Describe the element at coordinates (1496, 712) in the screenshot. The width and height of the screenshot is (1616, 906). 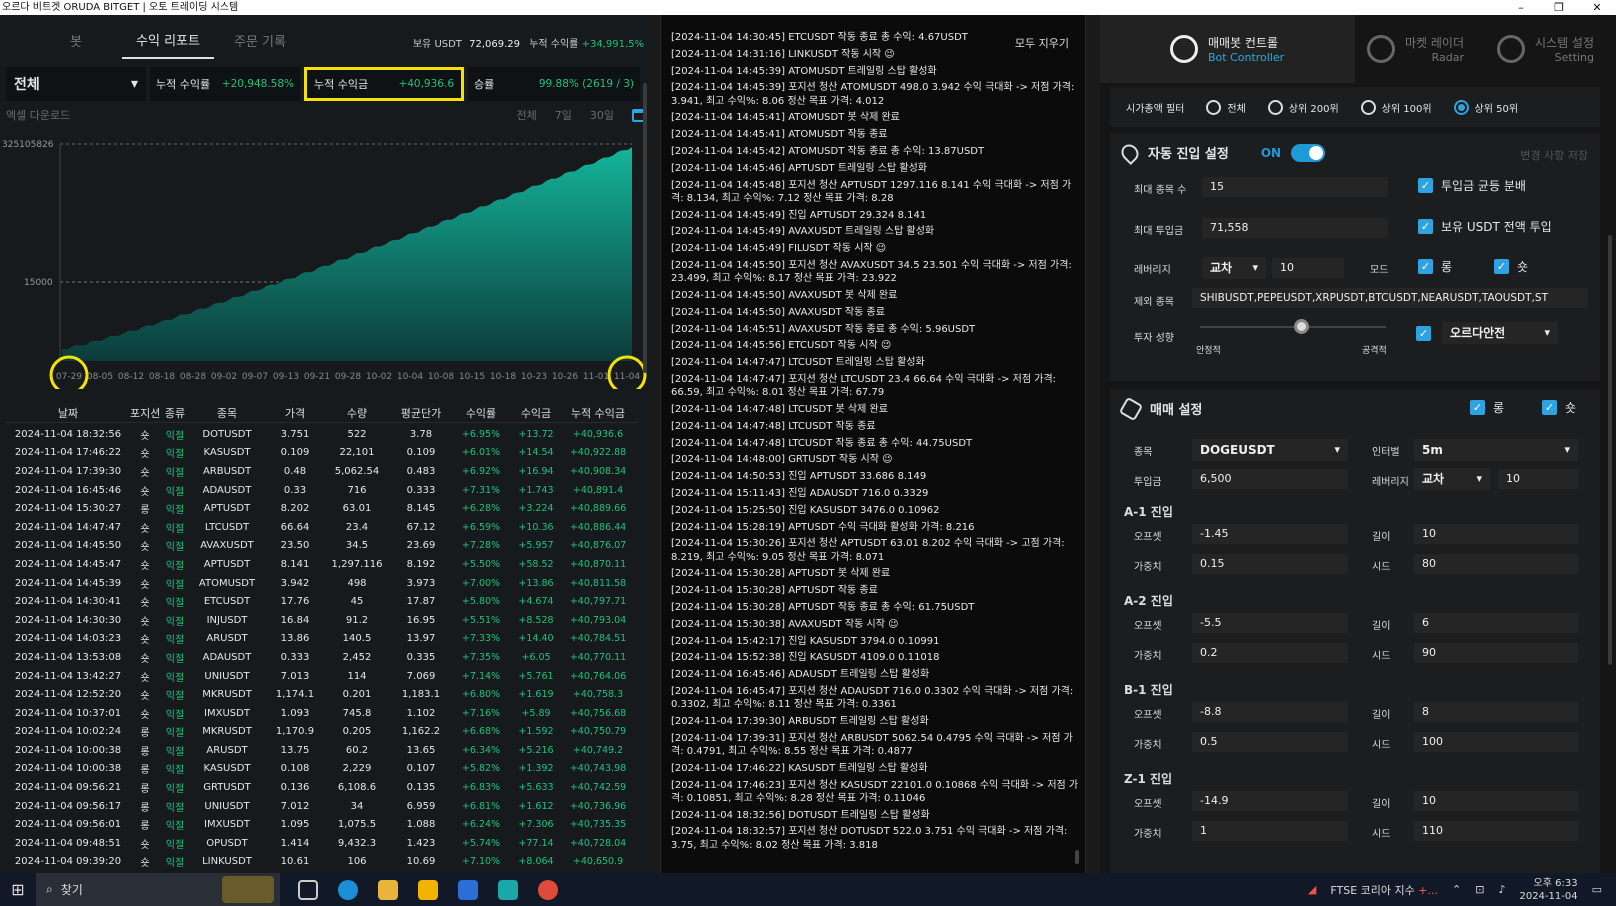
I see `length-input: 8` at that location.